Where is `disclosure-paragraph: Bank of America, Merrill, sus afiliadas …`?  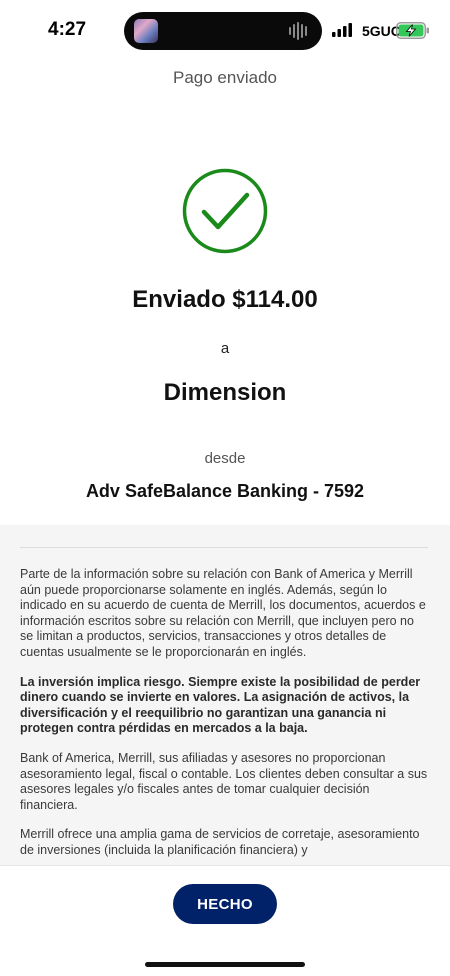
disclosure-paragraph: Bank of America, Merrill, sus afiliadas … is located at coordinates (224, 781).